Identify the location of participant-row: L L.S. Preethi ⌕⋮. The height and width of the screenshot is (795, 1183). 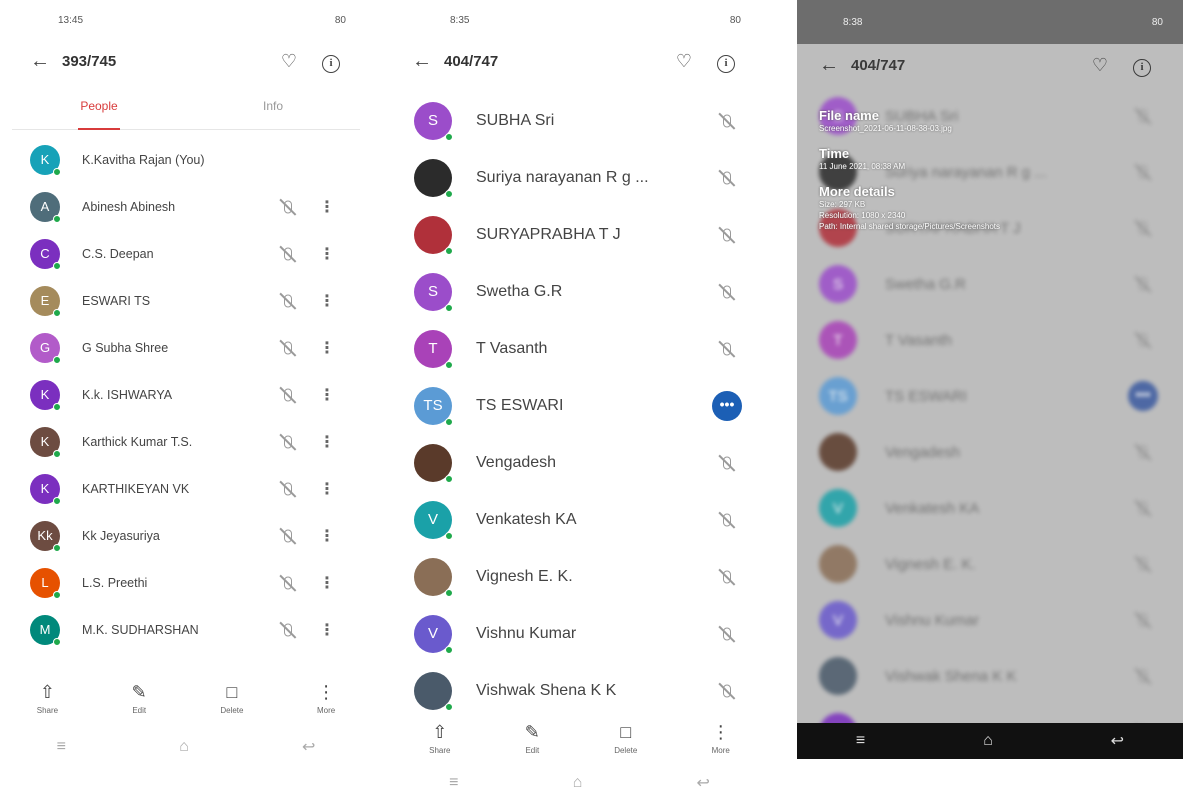
(186, 582).